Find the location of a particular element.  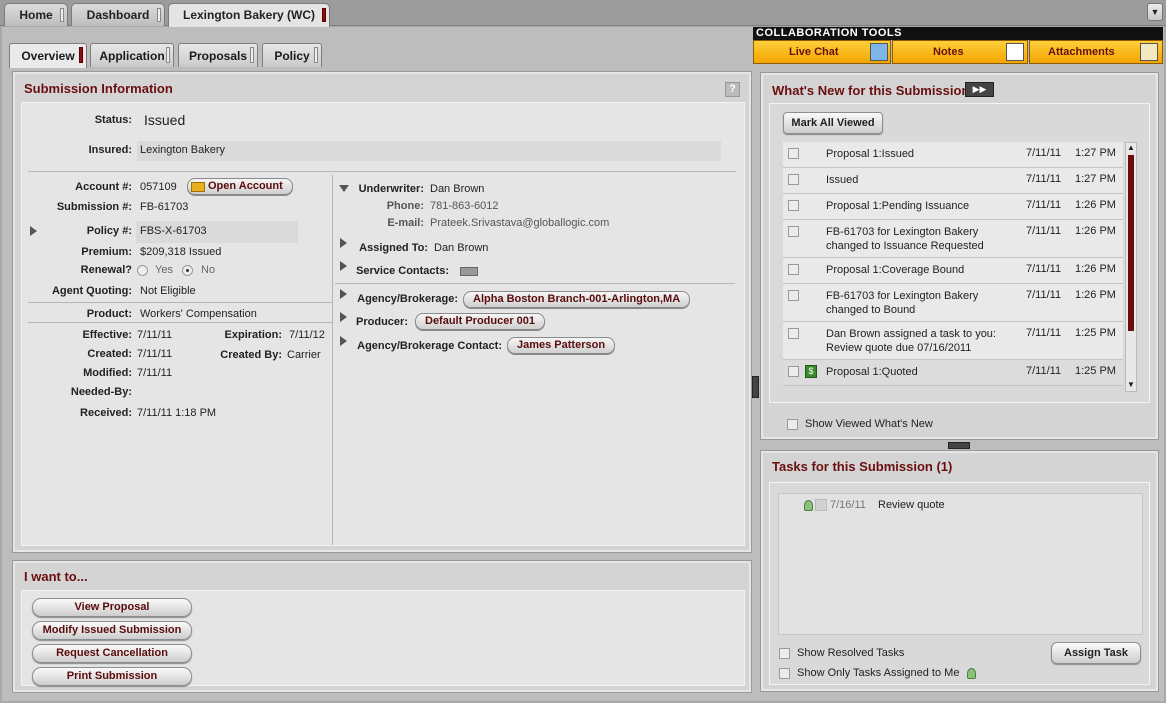

renewal-yes-label: Yes is located at coordinates (164, 270).